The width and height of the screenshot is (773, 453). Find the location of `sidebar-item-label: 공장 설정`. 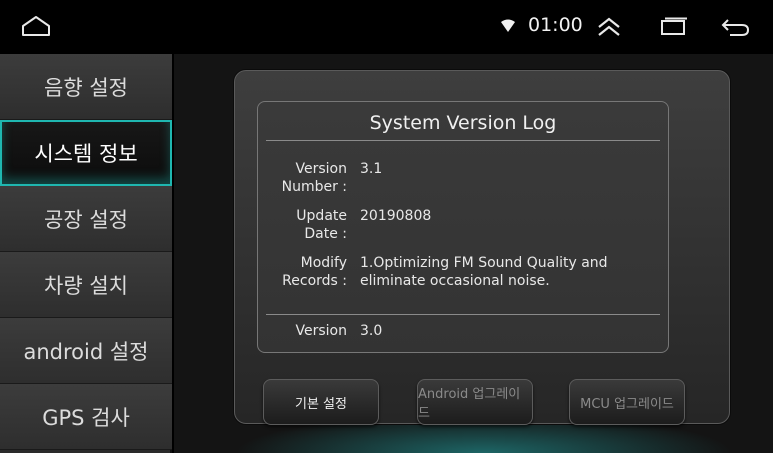

sidebar-item-label: 공장 설정 is located at coordinates (86, 219).